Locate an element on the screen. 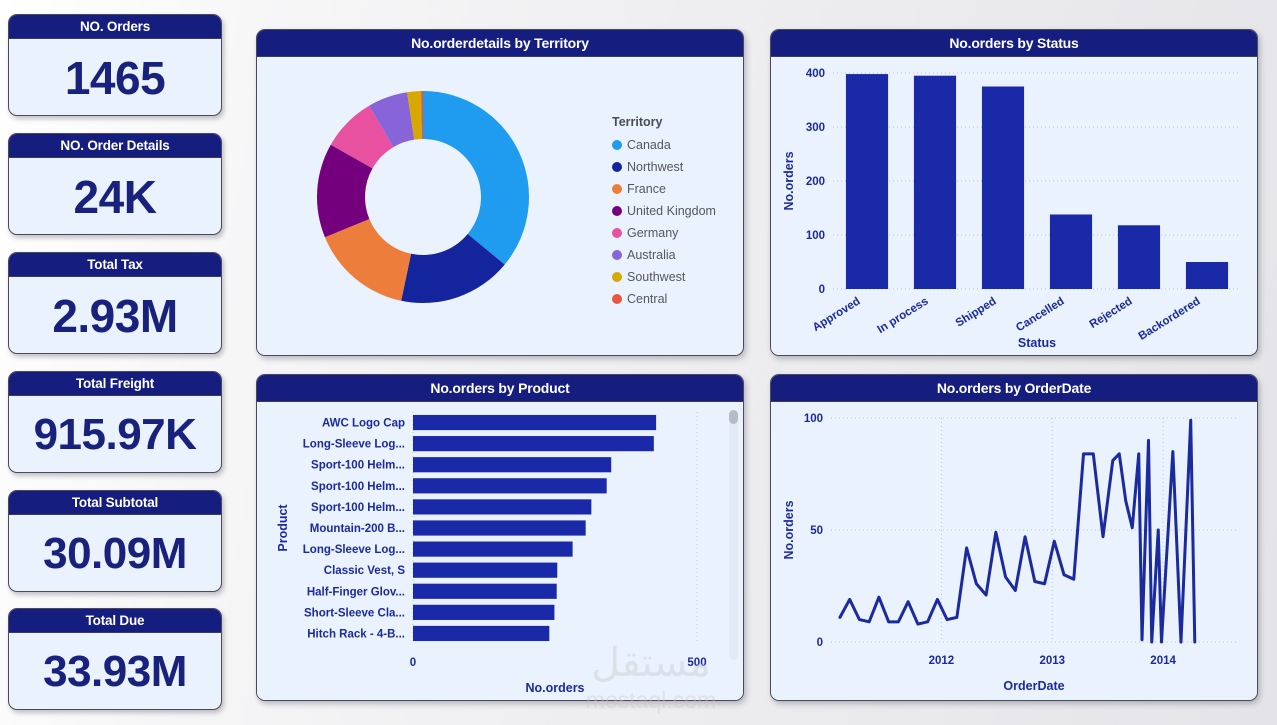 The width and height of the screenshot is (1277, 725). x-tick-label: 500 is located at coordinates (696, 663).